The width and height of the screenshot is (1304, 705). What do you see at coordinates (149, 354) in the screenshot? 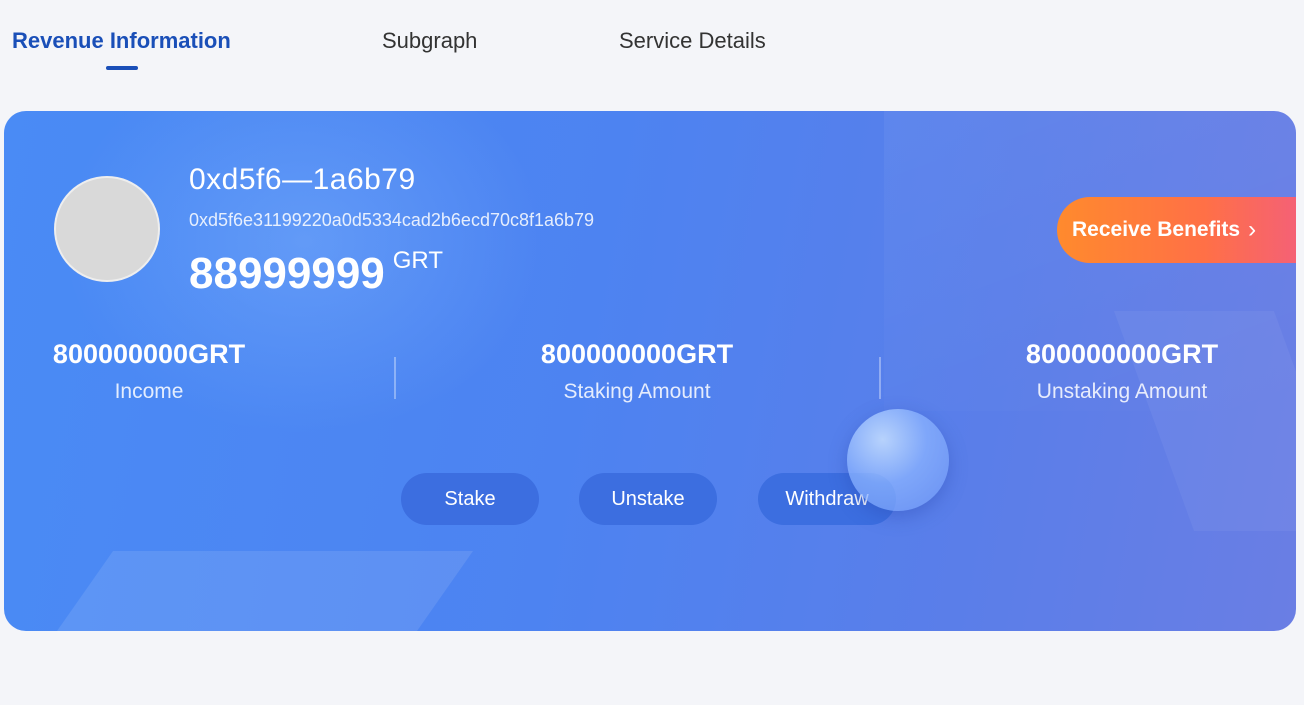
I see `income-value: 800000000GRT` at bounding box center [149, 354].